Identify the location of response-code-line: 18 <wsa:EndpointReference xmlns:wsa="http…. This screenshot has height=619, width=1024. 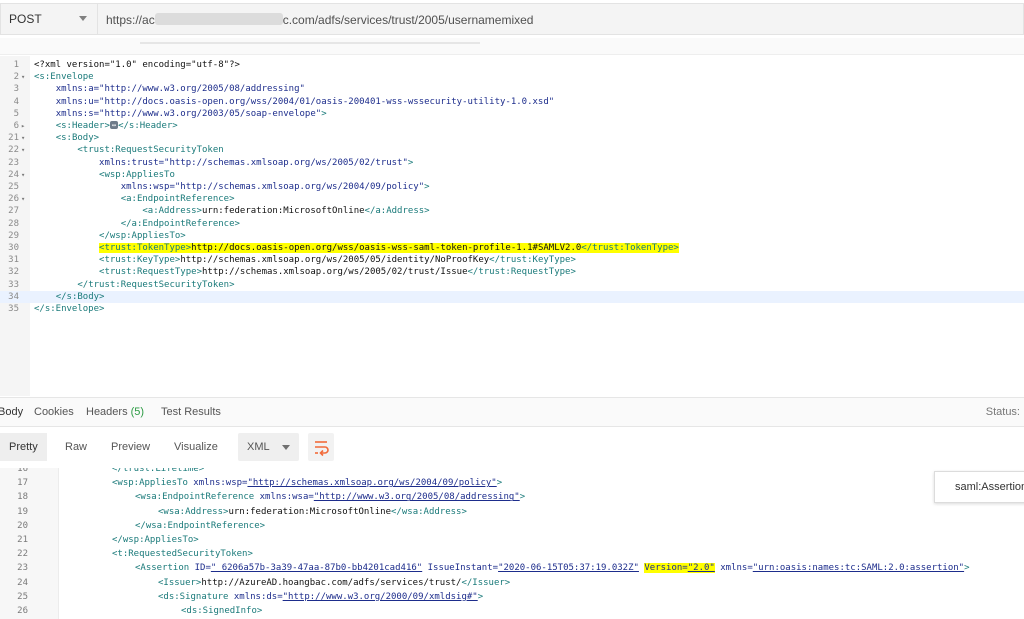
(512, 497).